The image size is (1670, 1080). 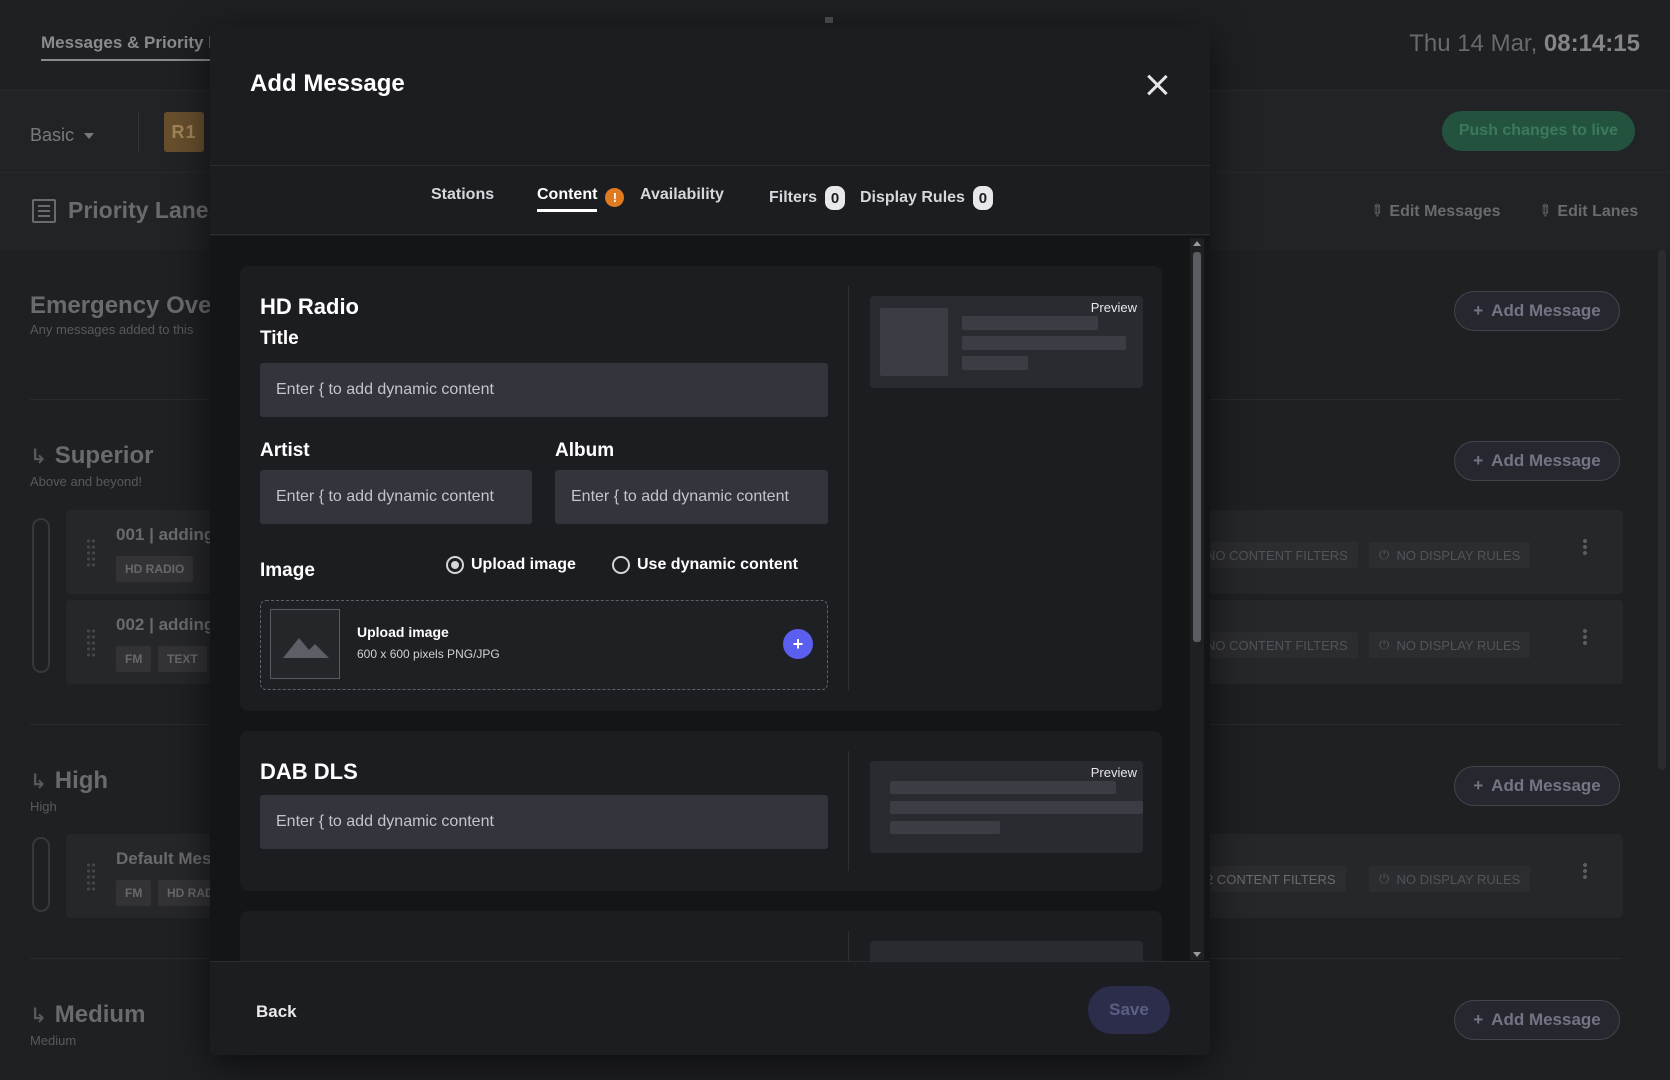 What do you see at coordinates (523, 564) in the screenshot?
I see `upload-image-radio-label: Upload image` at bounding box center [523, 564].